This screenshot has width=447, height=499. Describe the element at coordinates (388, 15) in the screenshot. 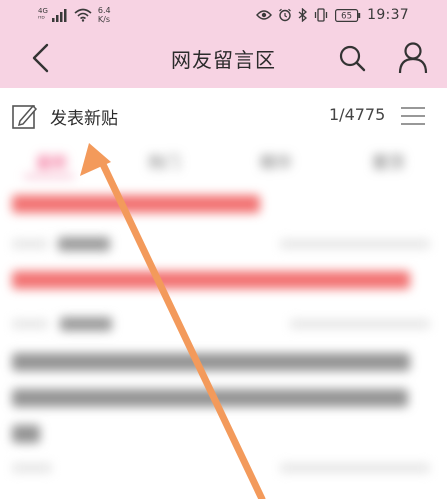

I see `status-time: 19:37` at that location.